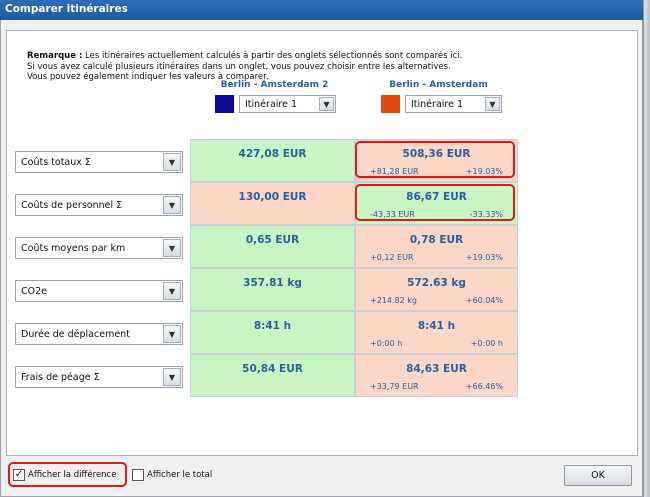 The width and height of the screenshot is (650, 497). I want to click on value-text: 572.63 kg, so click(436, 283).